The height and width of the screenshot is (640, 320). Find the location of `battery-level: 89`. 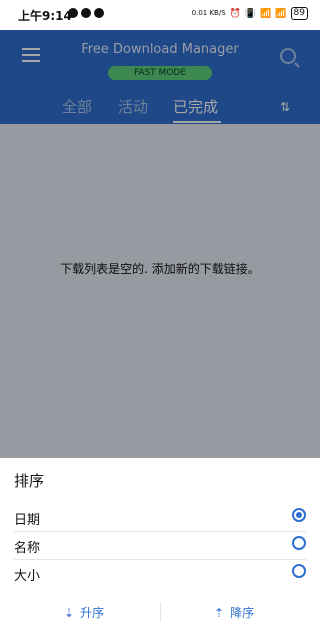

battery-level: 89 is located at coordinates (299, 13).